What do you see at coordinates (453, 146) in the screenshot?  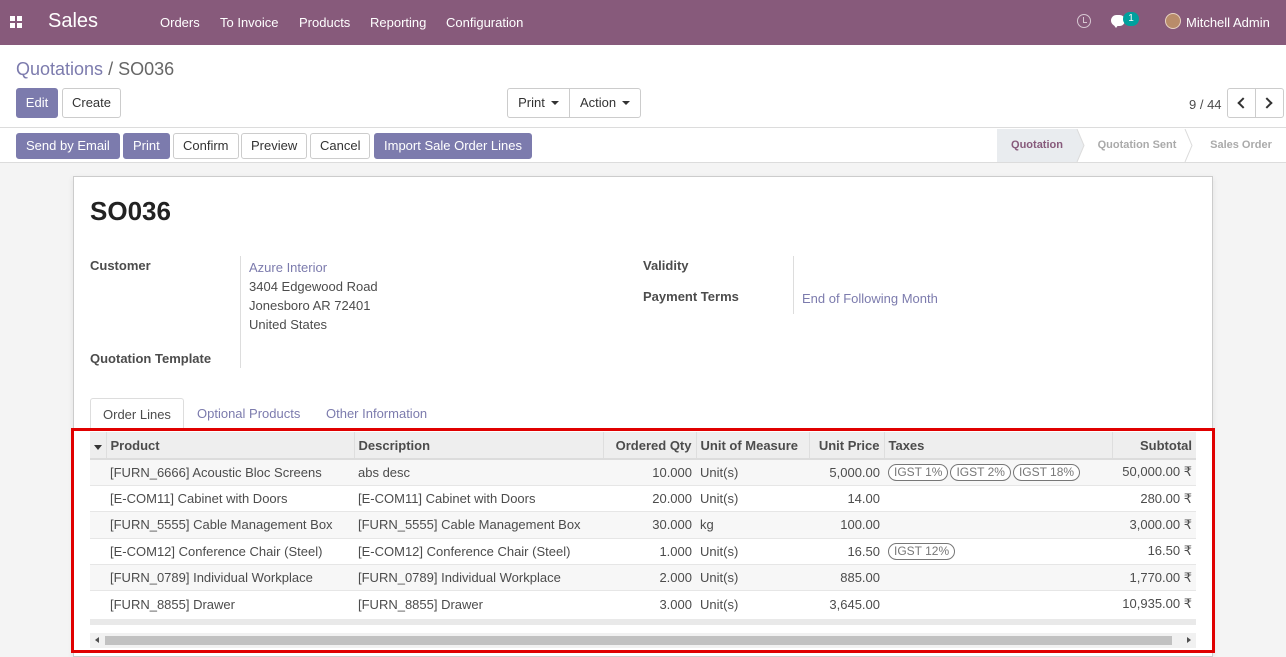 I see `import-sale-order-lines-button: Import Sale Order Lines` at bounding box center [453, 146].